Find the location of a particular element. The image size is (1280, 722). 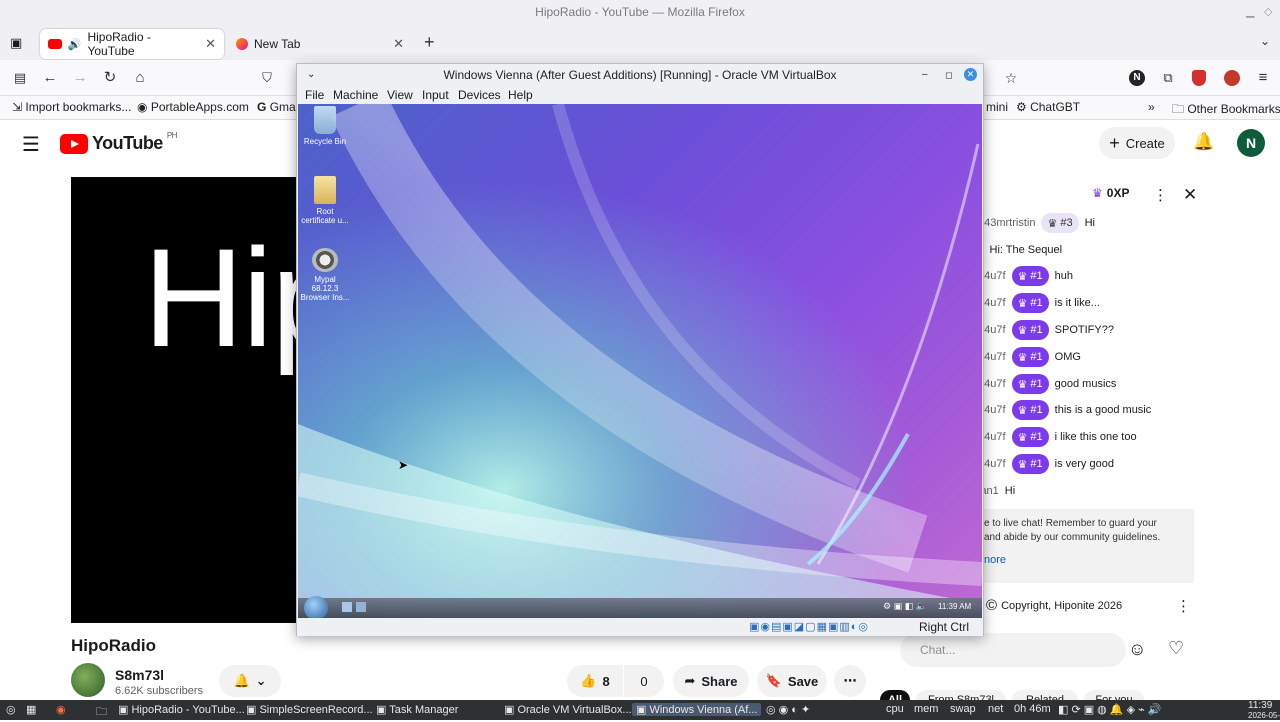

hamburger-menu-icon: ☰ is located at coordinates (31, 144).